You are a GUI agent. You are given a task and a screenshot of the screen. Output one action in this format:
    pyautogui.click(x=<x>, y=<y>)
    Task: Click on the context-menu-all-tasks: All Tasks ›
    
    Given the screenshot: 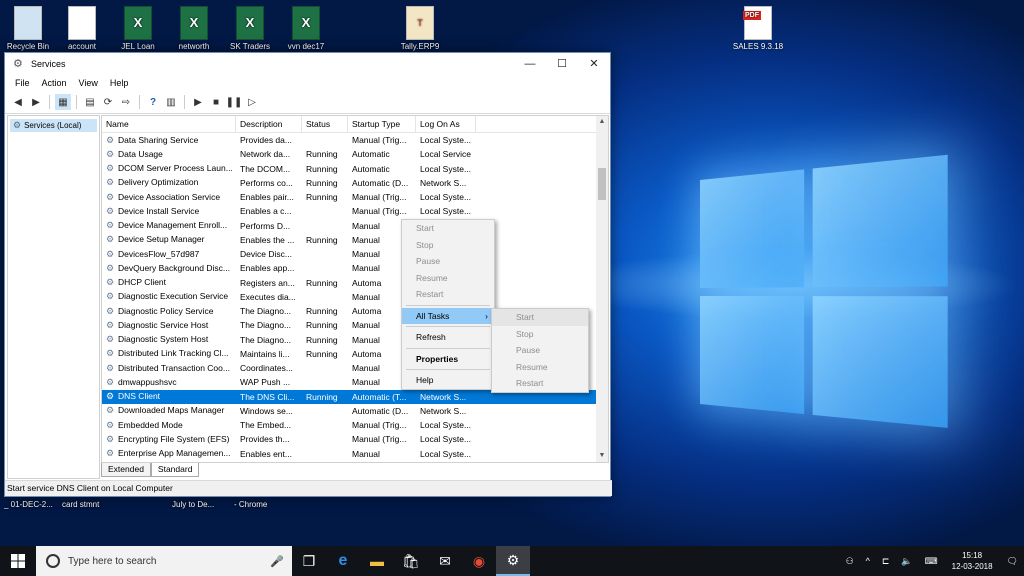 What is the action you would take?
    pyautogui.click(x=448, y=316)
    